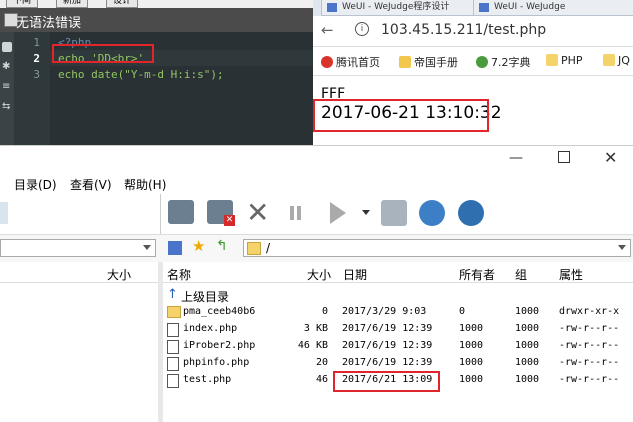 The image size is (633, 422). I want to click on col-date-header: 日期, so click(355, 274).